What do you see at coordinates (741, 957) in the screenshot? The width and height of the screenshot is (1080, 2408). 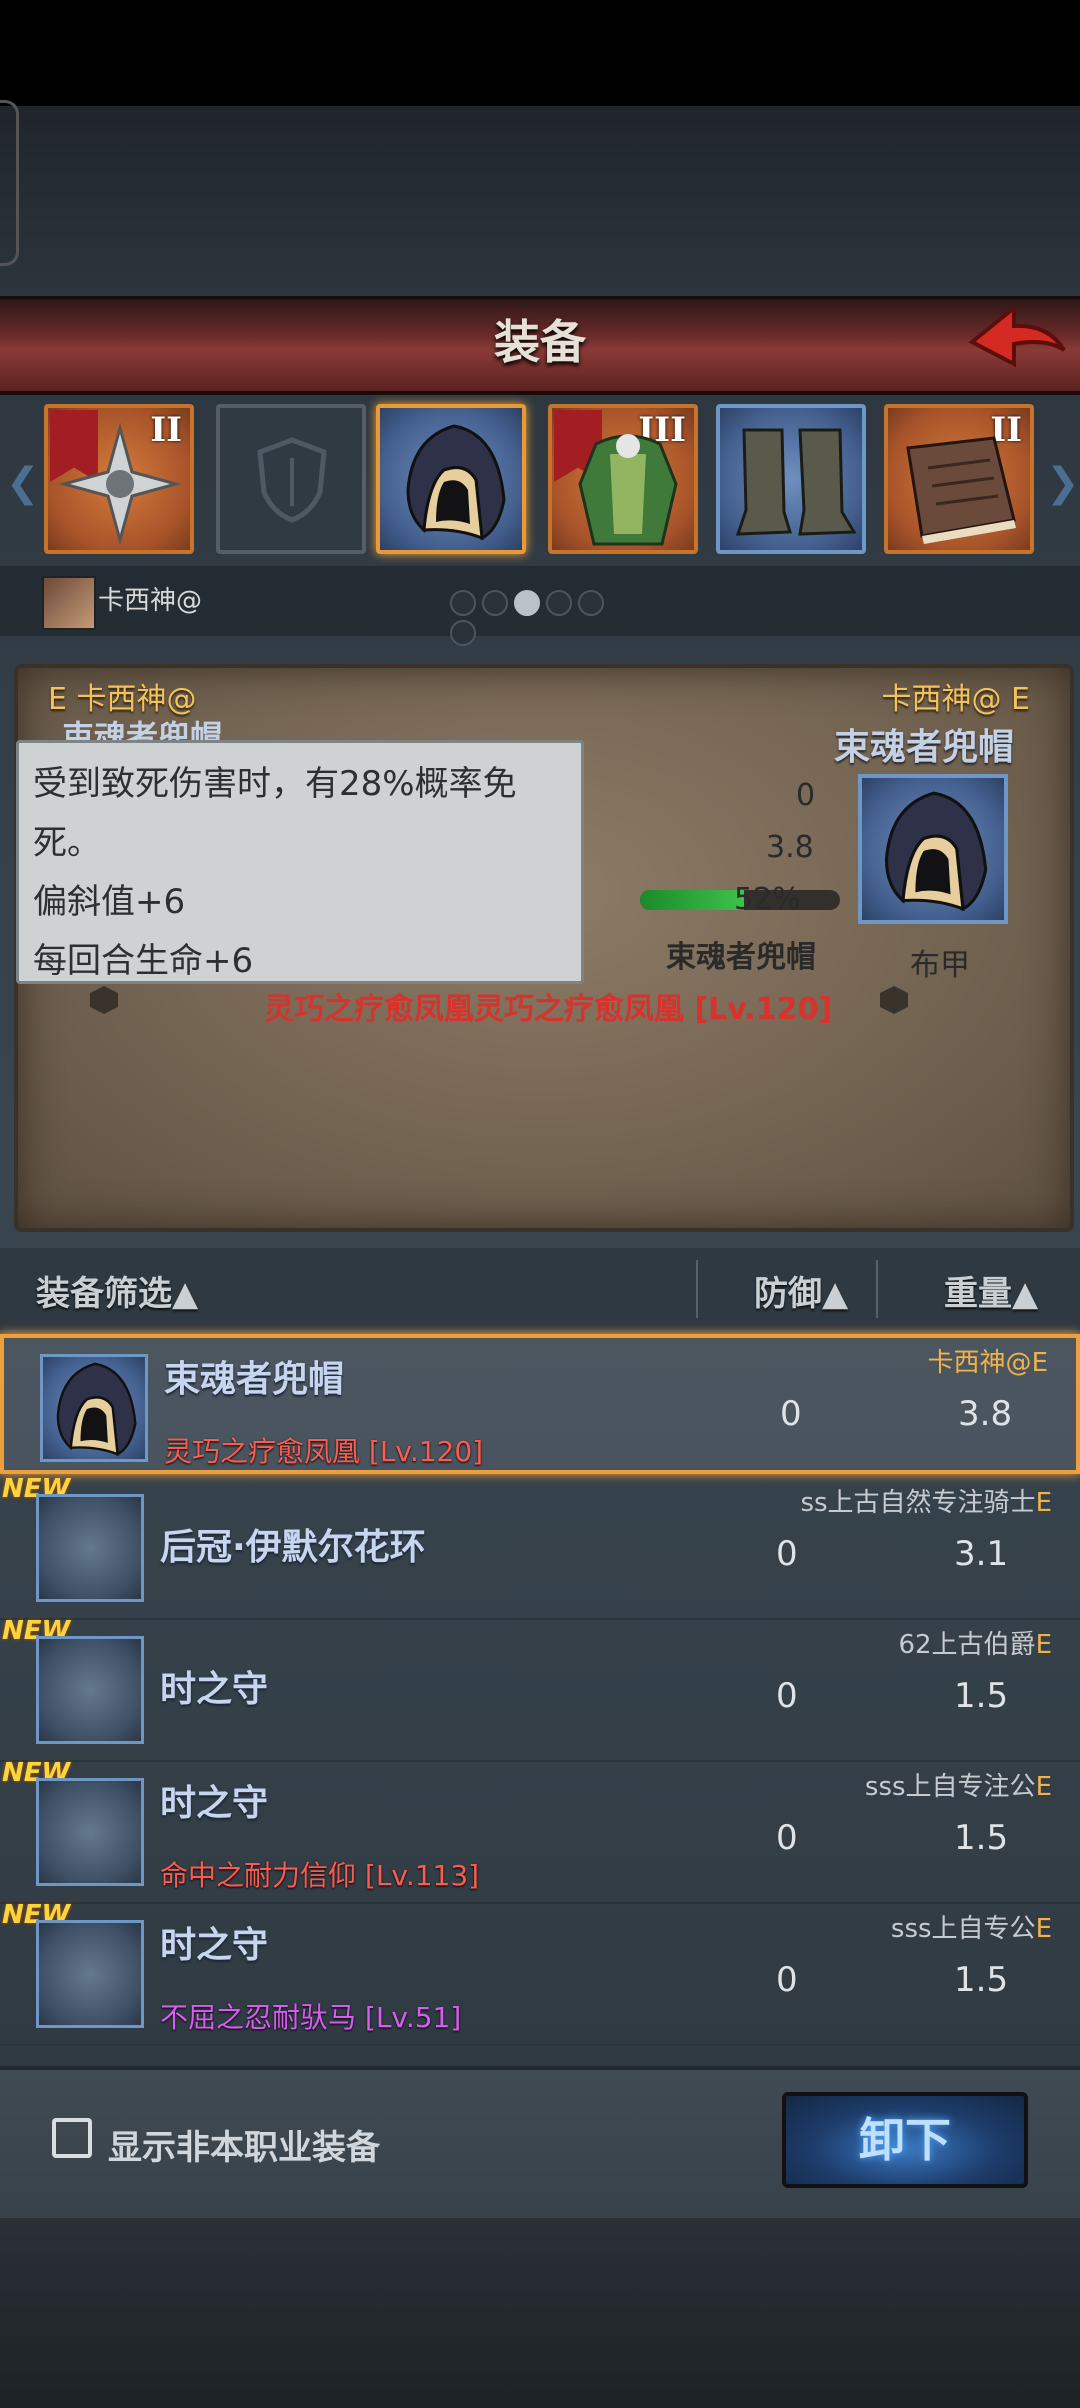 I see `compare-item-name-2: 束魂者兜帽` at bounding box center [741, 957].